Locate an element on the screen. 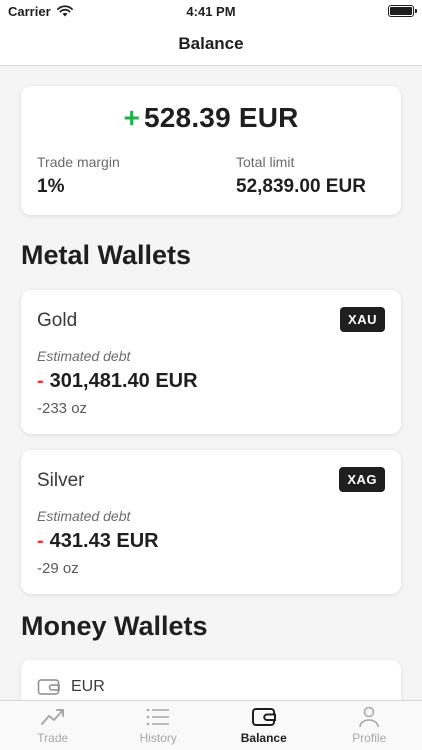 This screenshot has height=750, width=422. tab-profile: Profile is located at coordinates (369, 725).